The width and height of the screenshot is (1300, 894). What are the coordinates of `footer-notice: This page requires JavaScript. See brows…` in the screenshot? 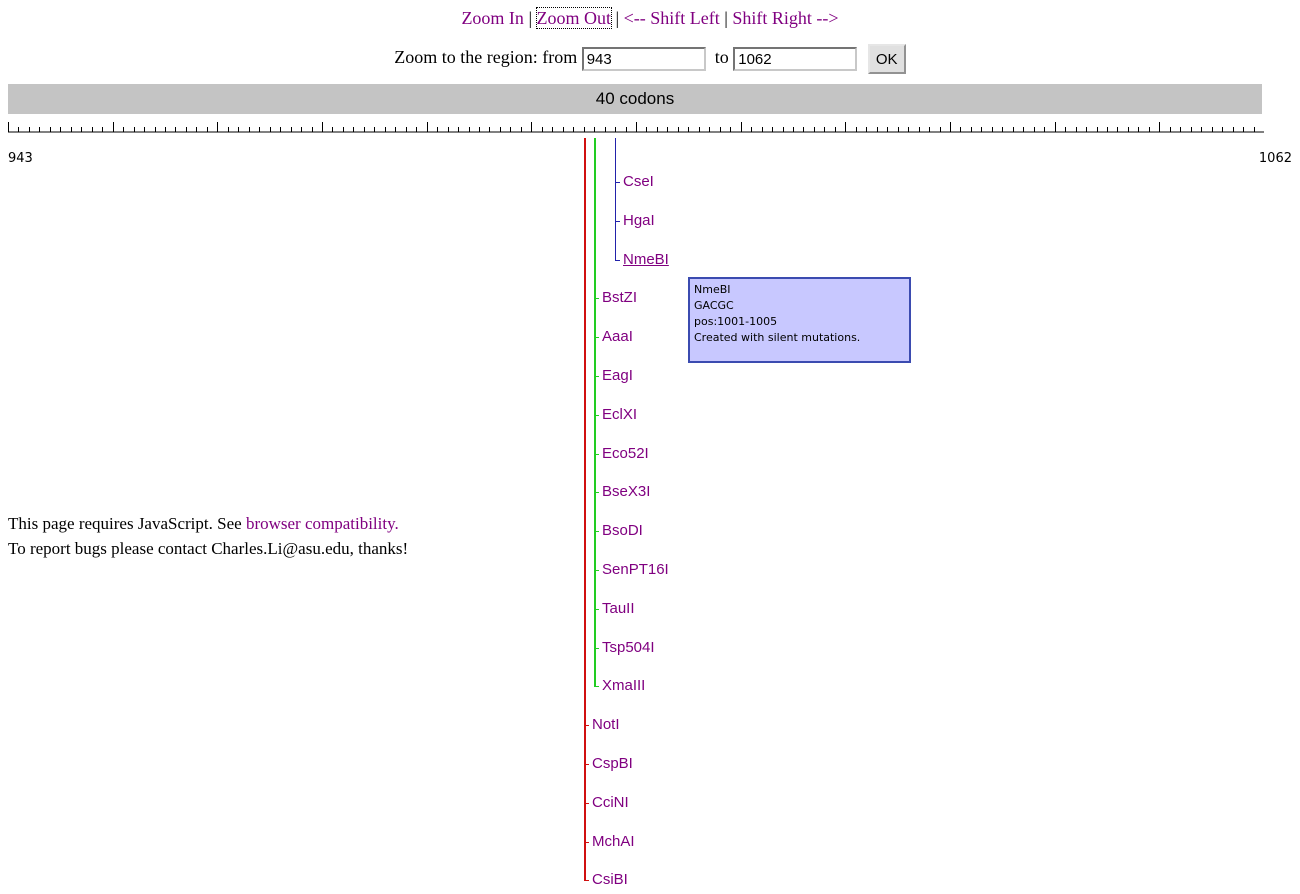 It's located at (208, 536).